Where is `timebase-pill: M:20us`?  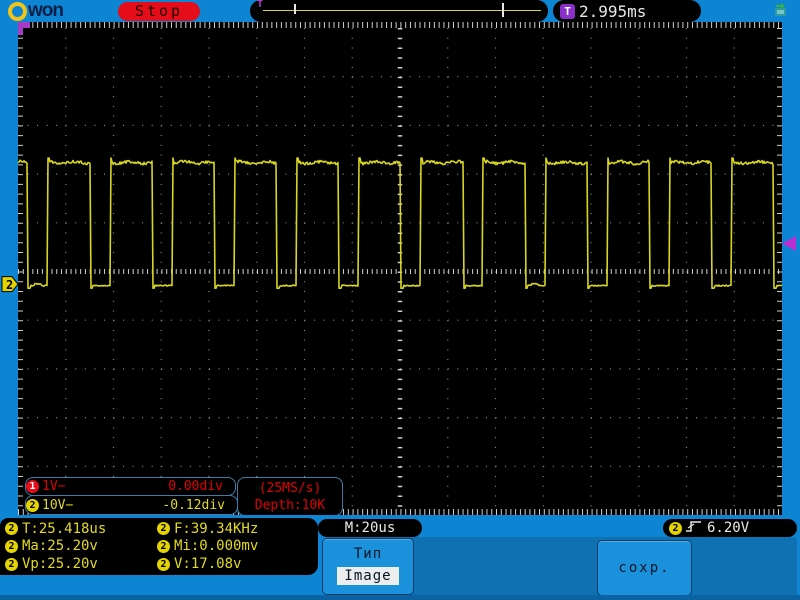
timebase-pill: M:20us is located at coordinates (370, 528).